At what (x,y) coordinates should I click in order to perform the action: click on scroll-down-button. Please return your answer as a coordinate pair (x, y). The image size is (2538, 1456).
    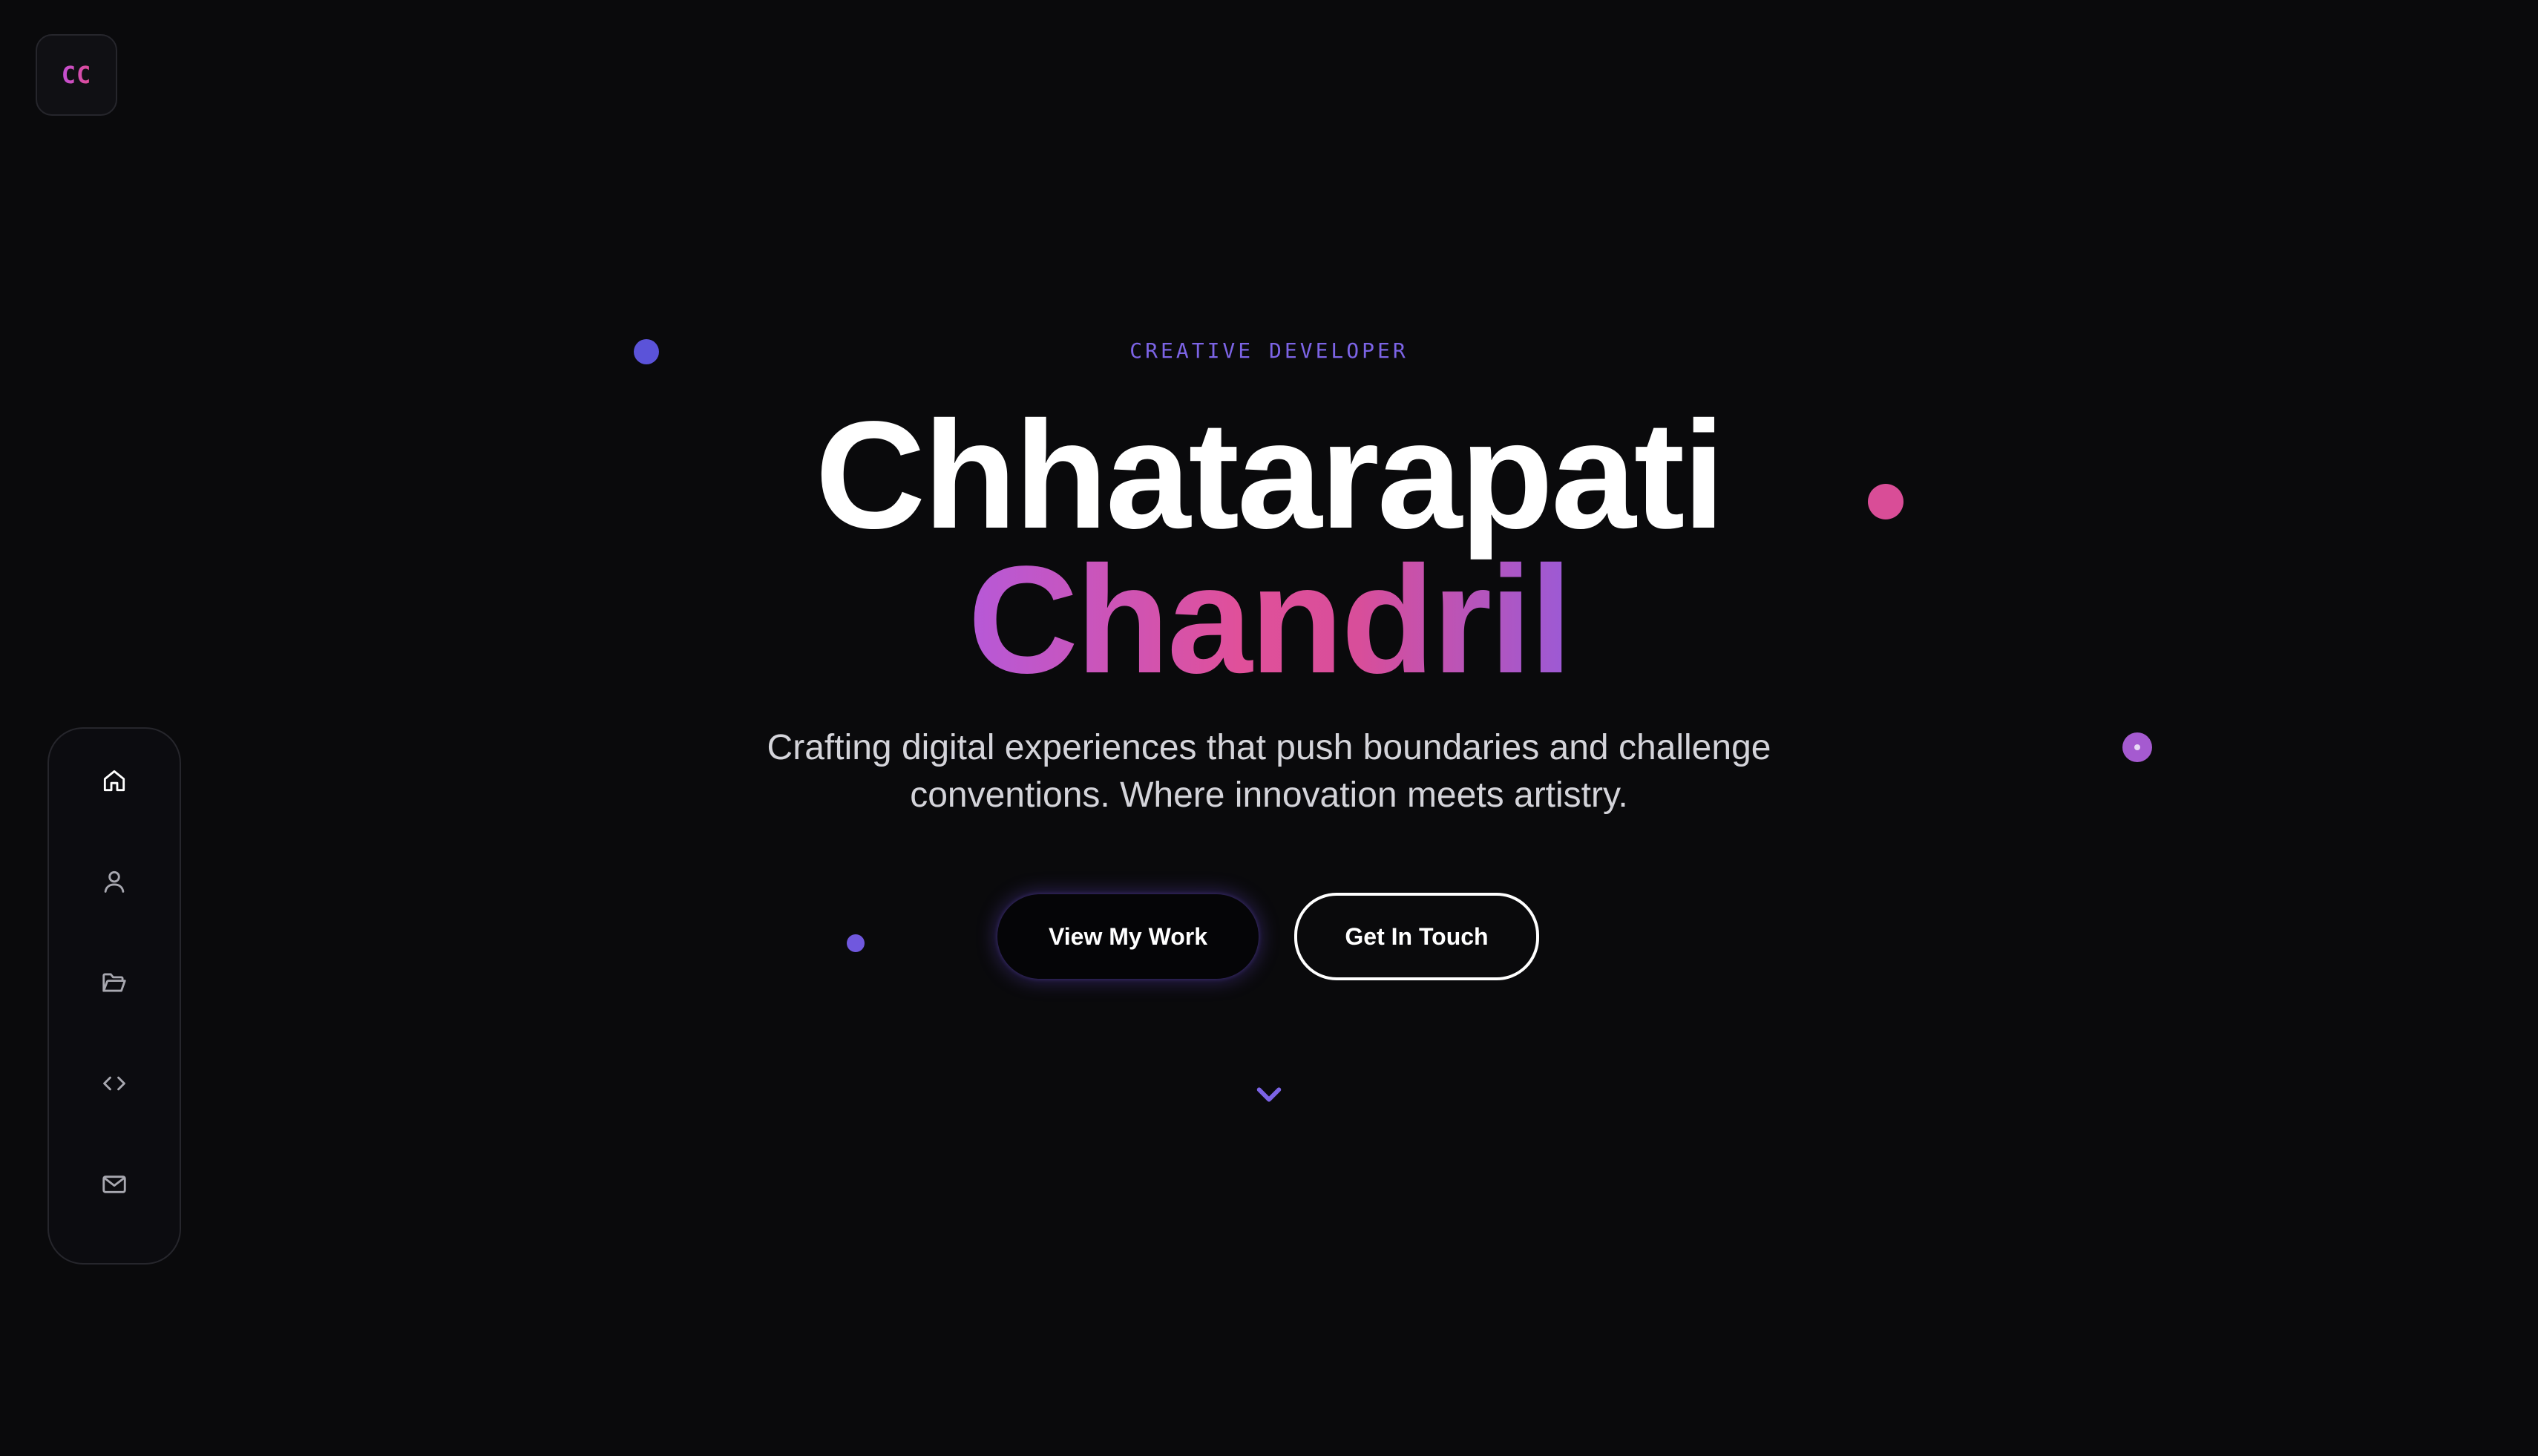
    Looking at the image, I should click on (1269, 1095).